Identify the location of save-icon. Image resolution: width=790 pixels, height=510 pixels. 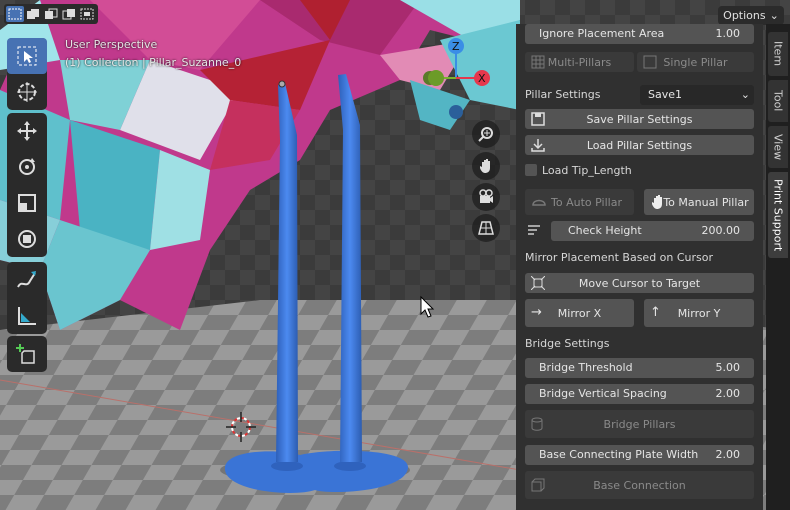
(538, 119).